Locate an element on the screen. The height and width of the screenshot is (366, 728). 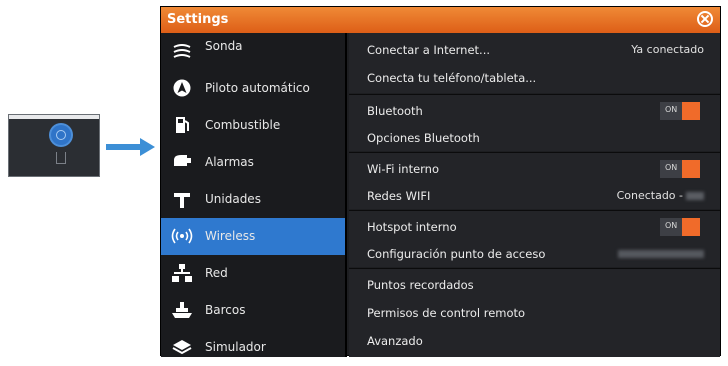
row-label: Configuración punto de acceso is located at coordinates (456, 254).